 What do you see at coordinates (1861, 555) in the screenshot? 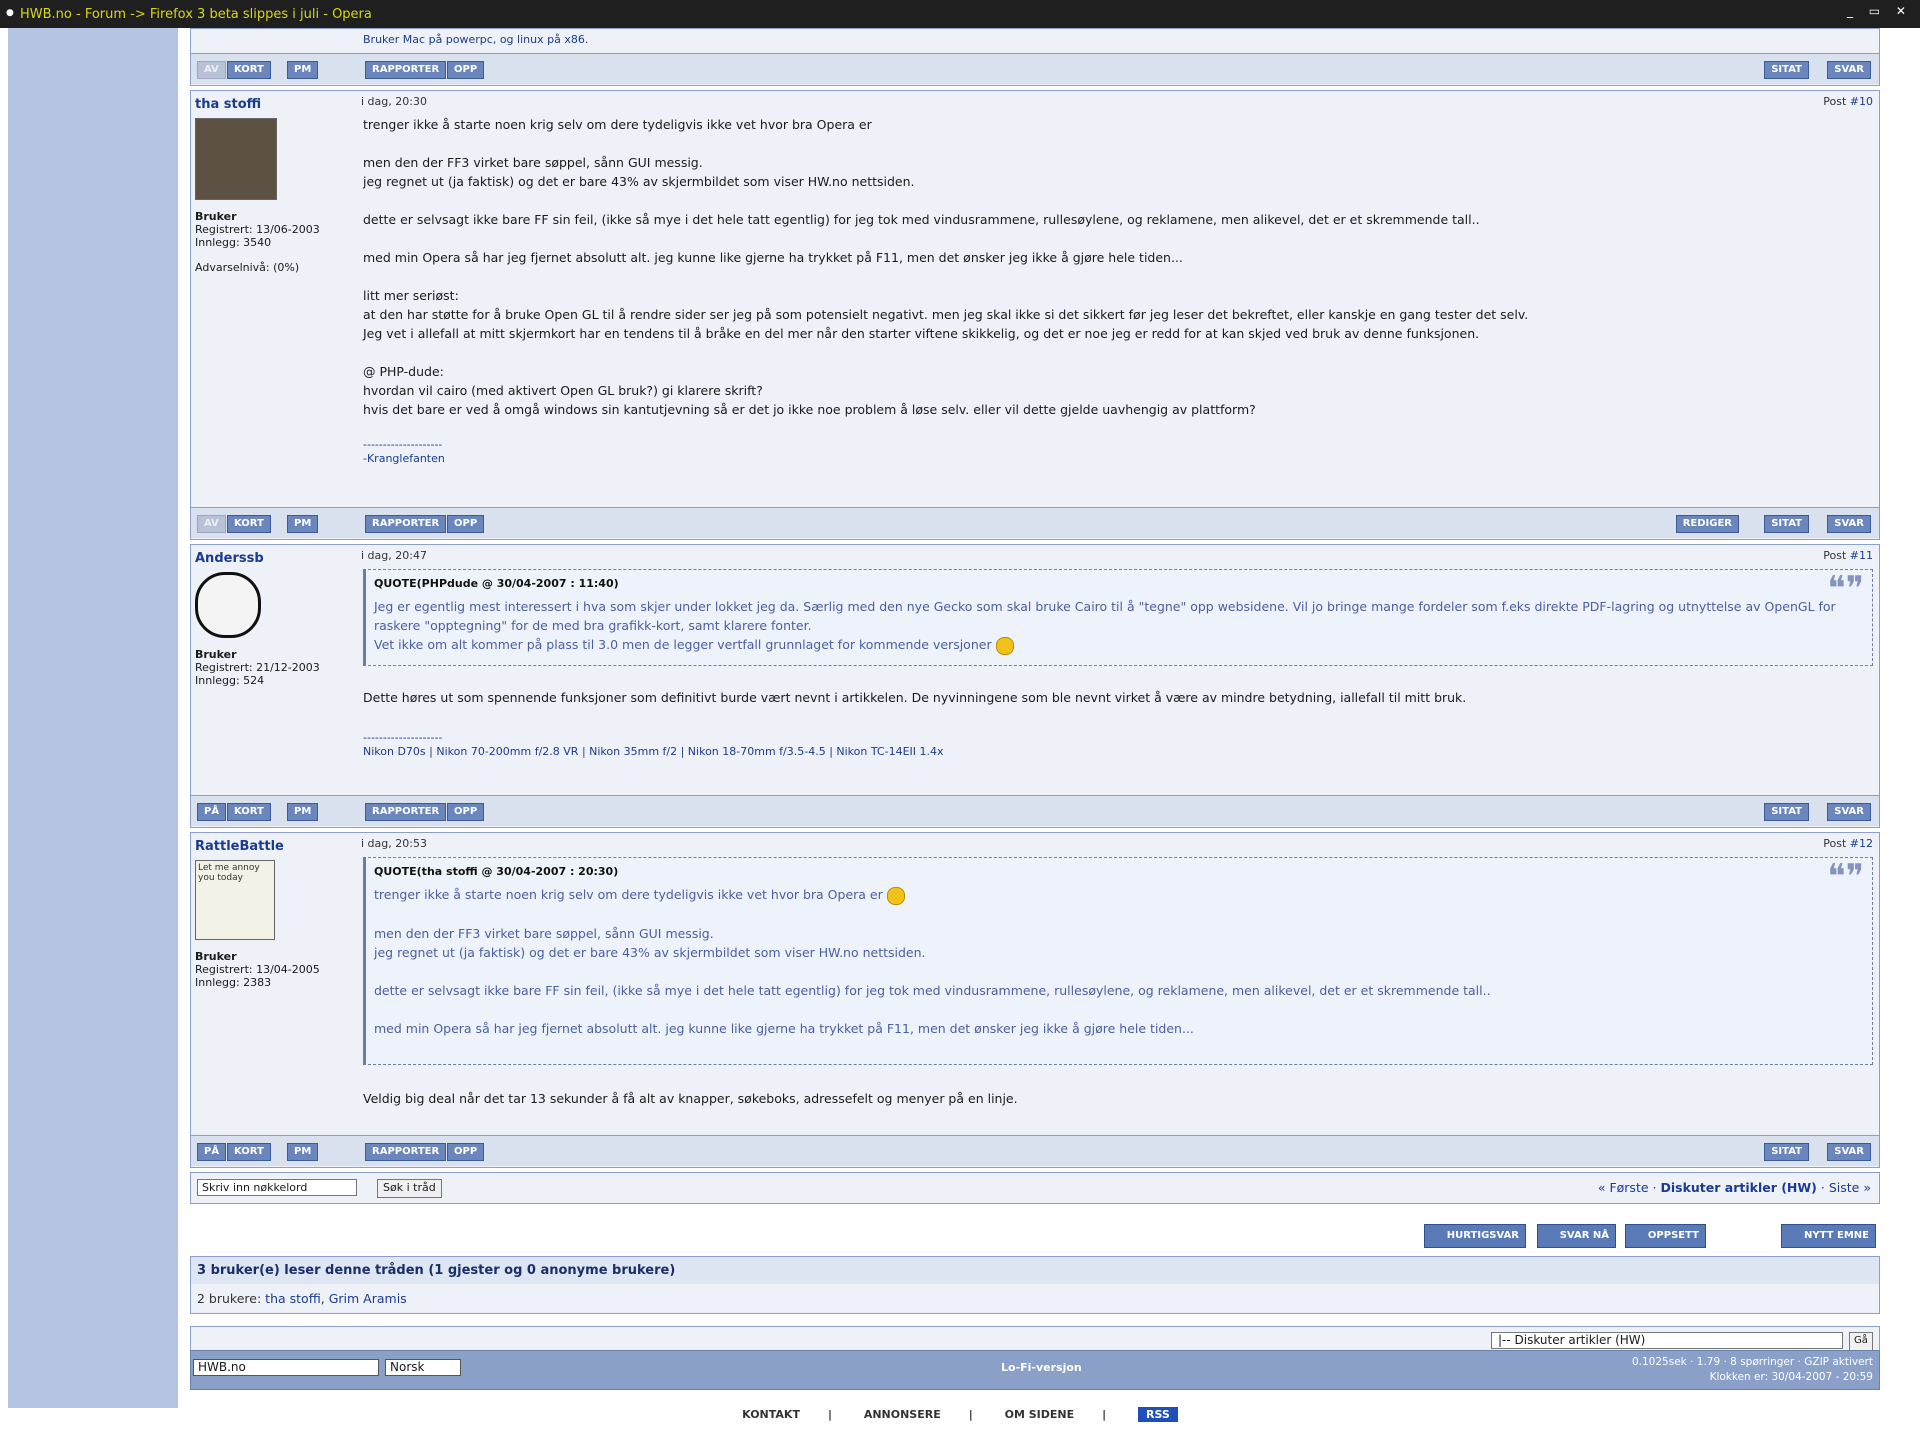
I see `post-number-link: #11` at bounding box center [1861, 555].